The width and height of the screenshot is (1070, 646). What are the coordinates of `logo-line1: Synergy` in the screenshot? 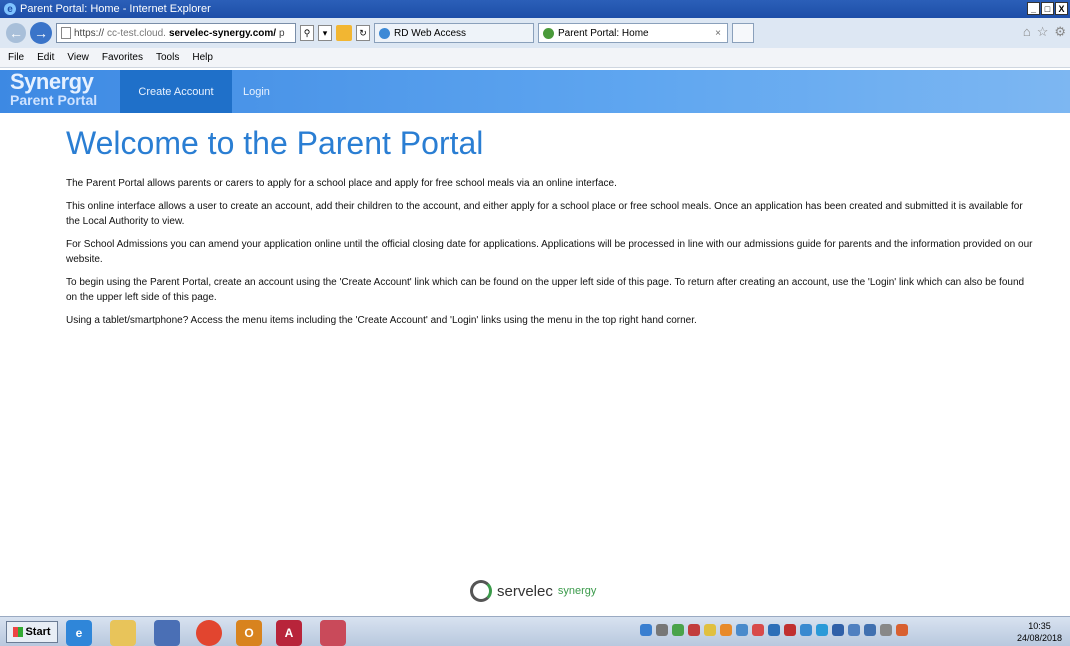 It's located at (52, 81).